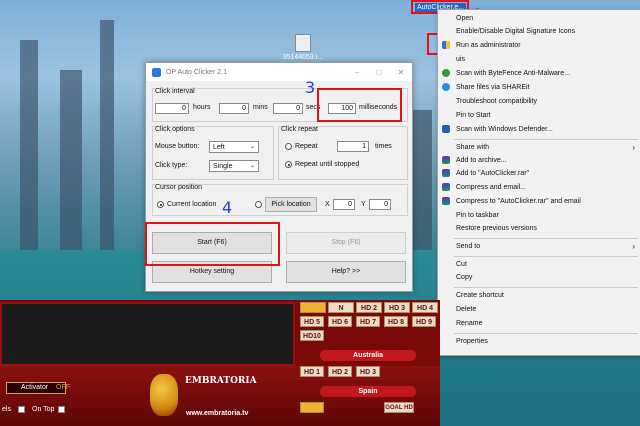  Describe the element at coordinates (344, 204) in the screenshot. I see `x-input: 0` at that location.